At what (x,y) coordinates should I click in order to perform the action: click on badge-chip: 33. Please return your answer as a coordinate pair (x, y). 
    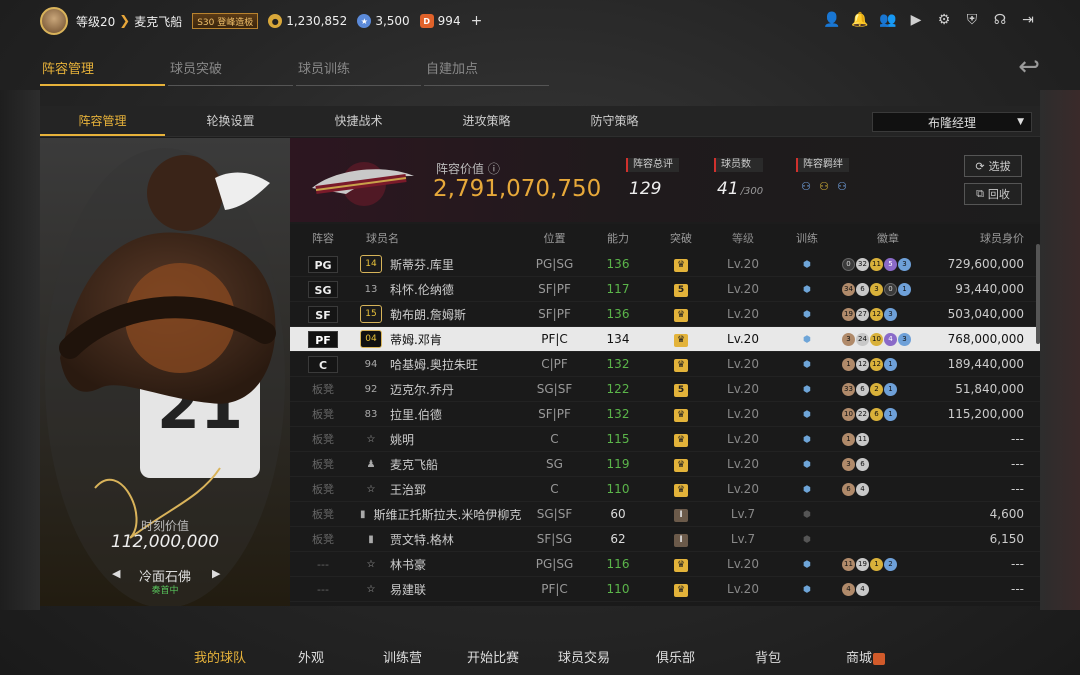
    Looking at the image, I should click on (848, 389).